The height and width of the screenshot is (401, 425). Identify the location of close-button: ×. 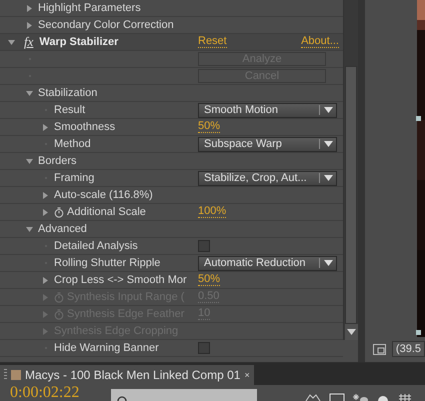
(247, 375).